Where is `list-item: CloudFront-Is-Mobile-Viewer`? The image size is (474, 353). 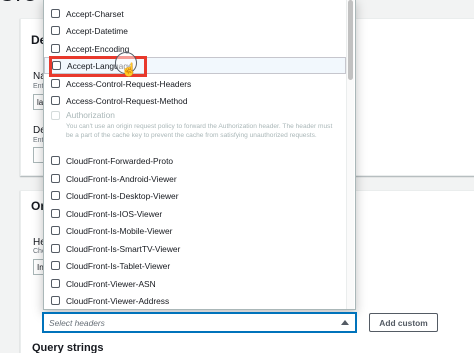 list-item: CloudFront-Is-Mobile-Viewer is located at coordinates (195, 230).